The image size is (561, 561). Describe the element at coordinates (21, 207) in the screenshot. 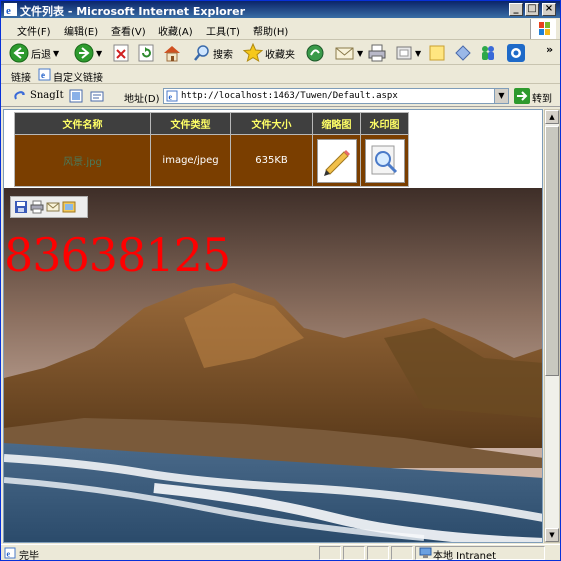

I see `save-icon` at that location.